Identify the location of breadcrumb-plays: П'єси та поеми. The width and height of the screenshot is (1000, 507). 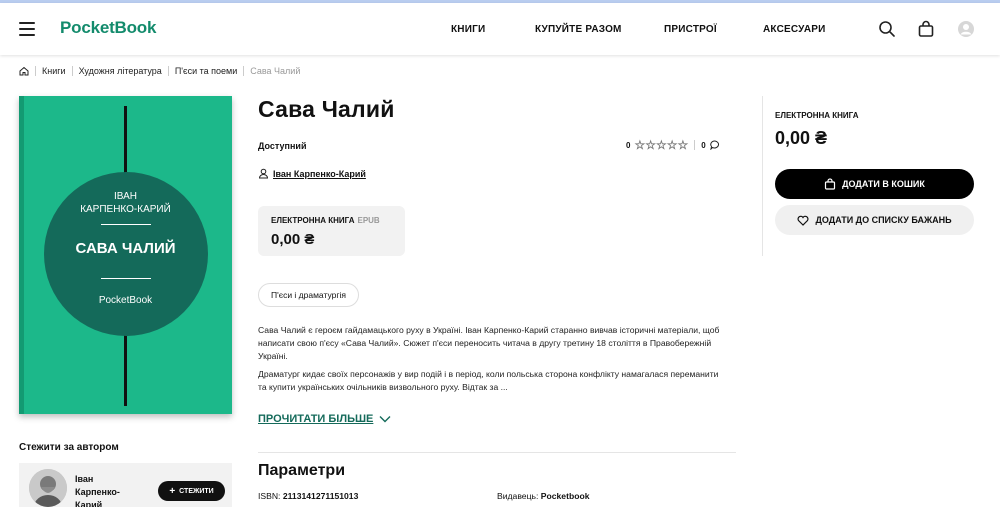
(206, 71).